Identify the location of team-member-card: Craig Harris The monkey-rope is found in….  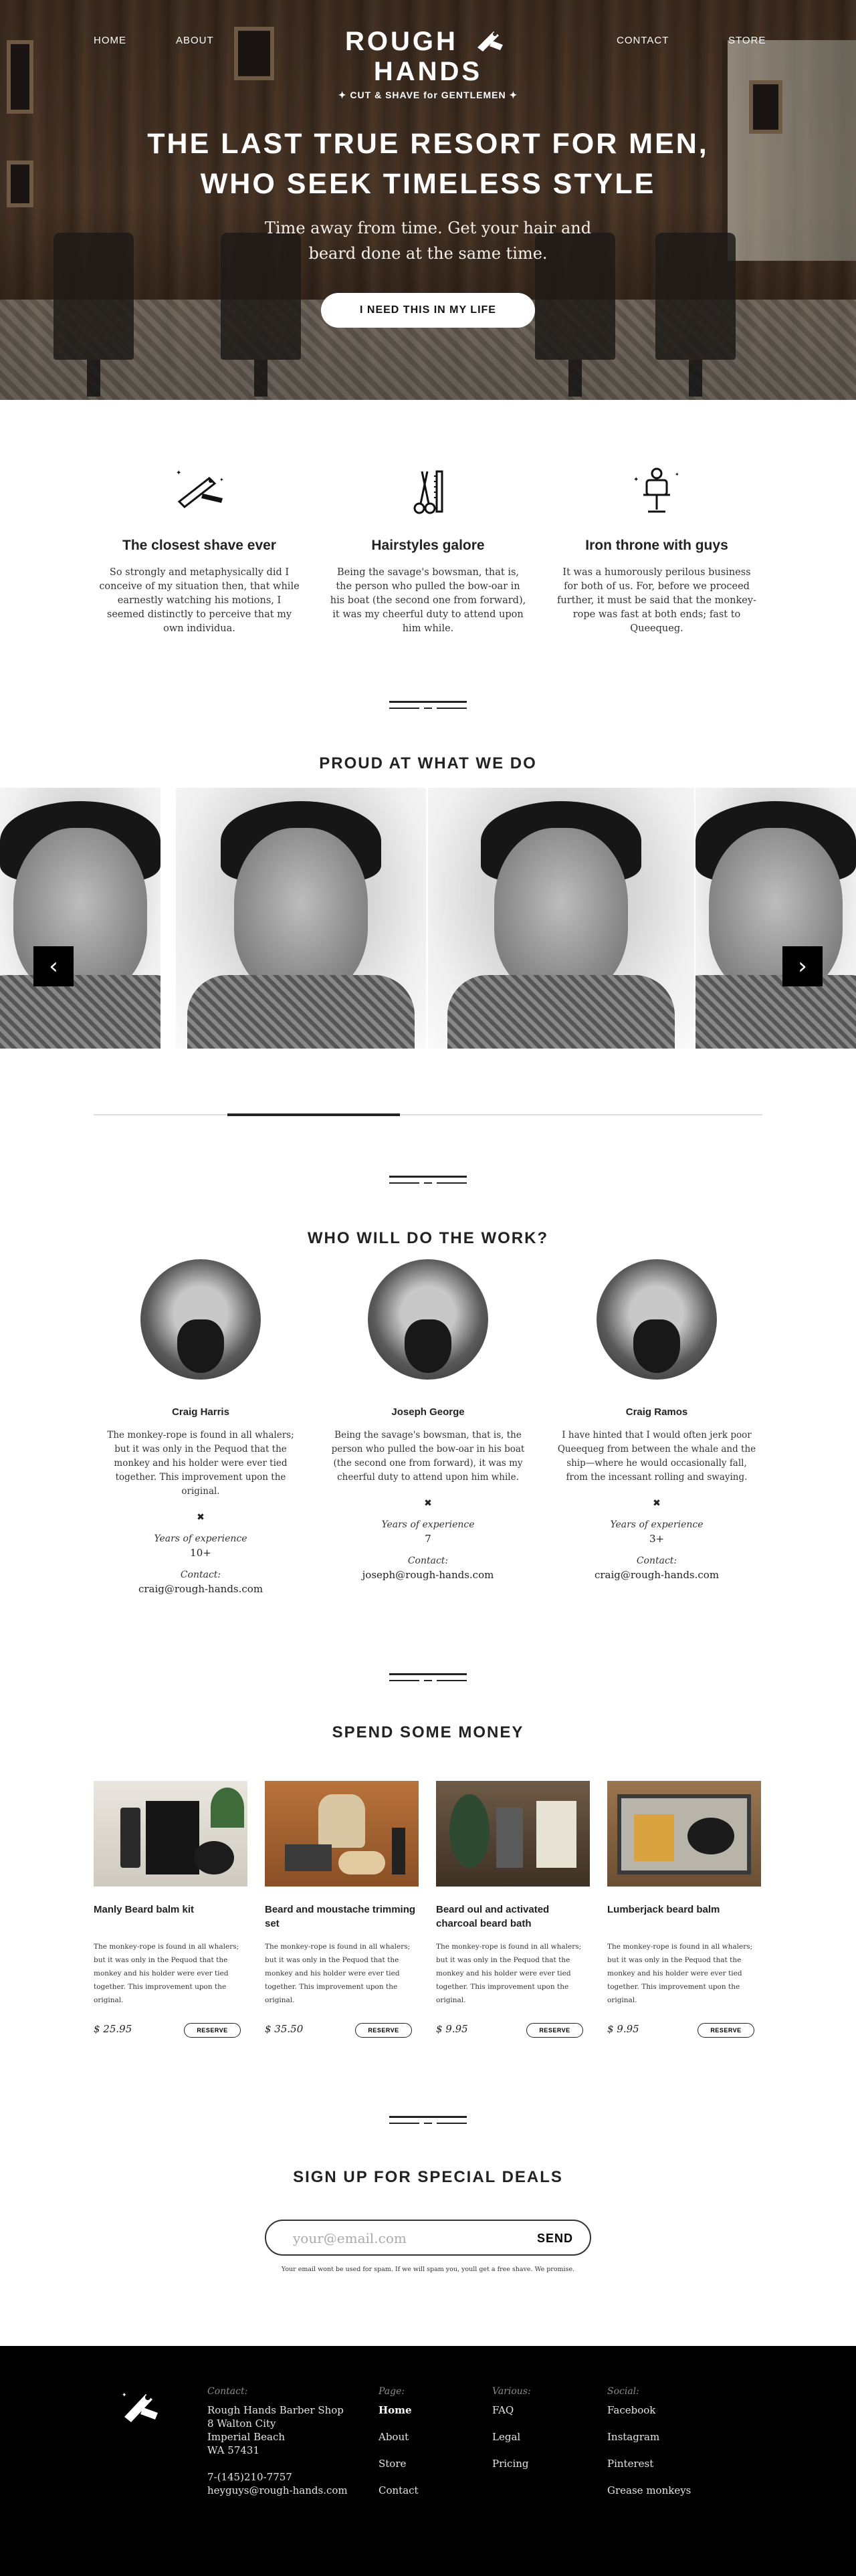
(200, 1427).